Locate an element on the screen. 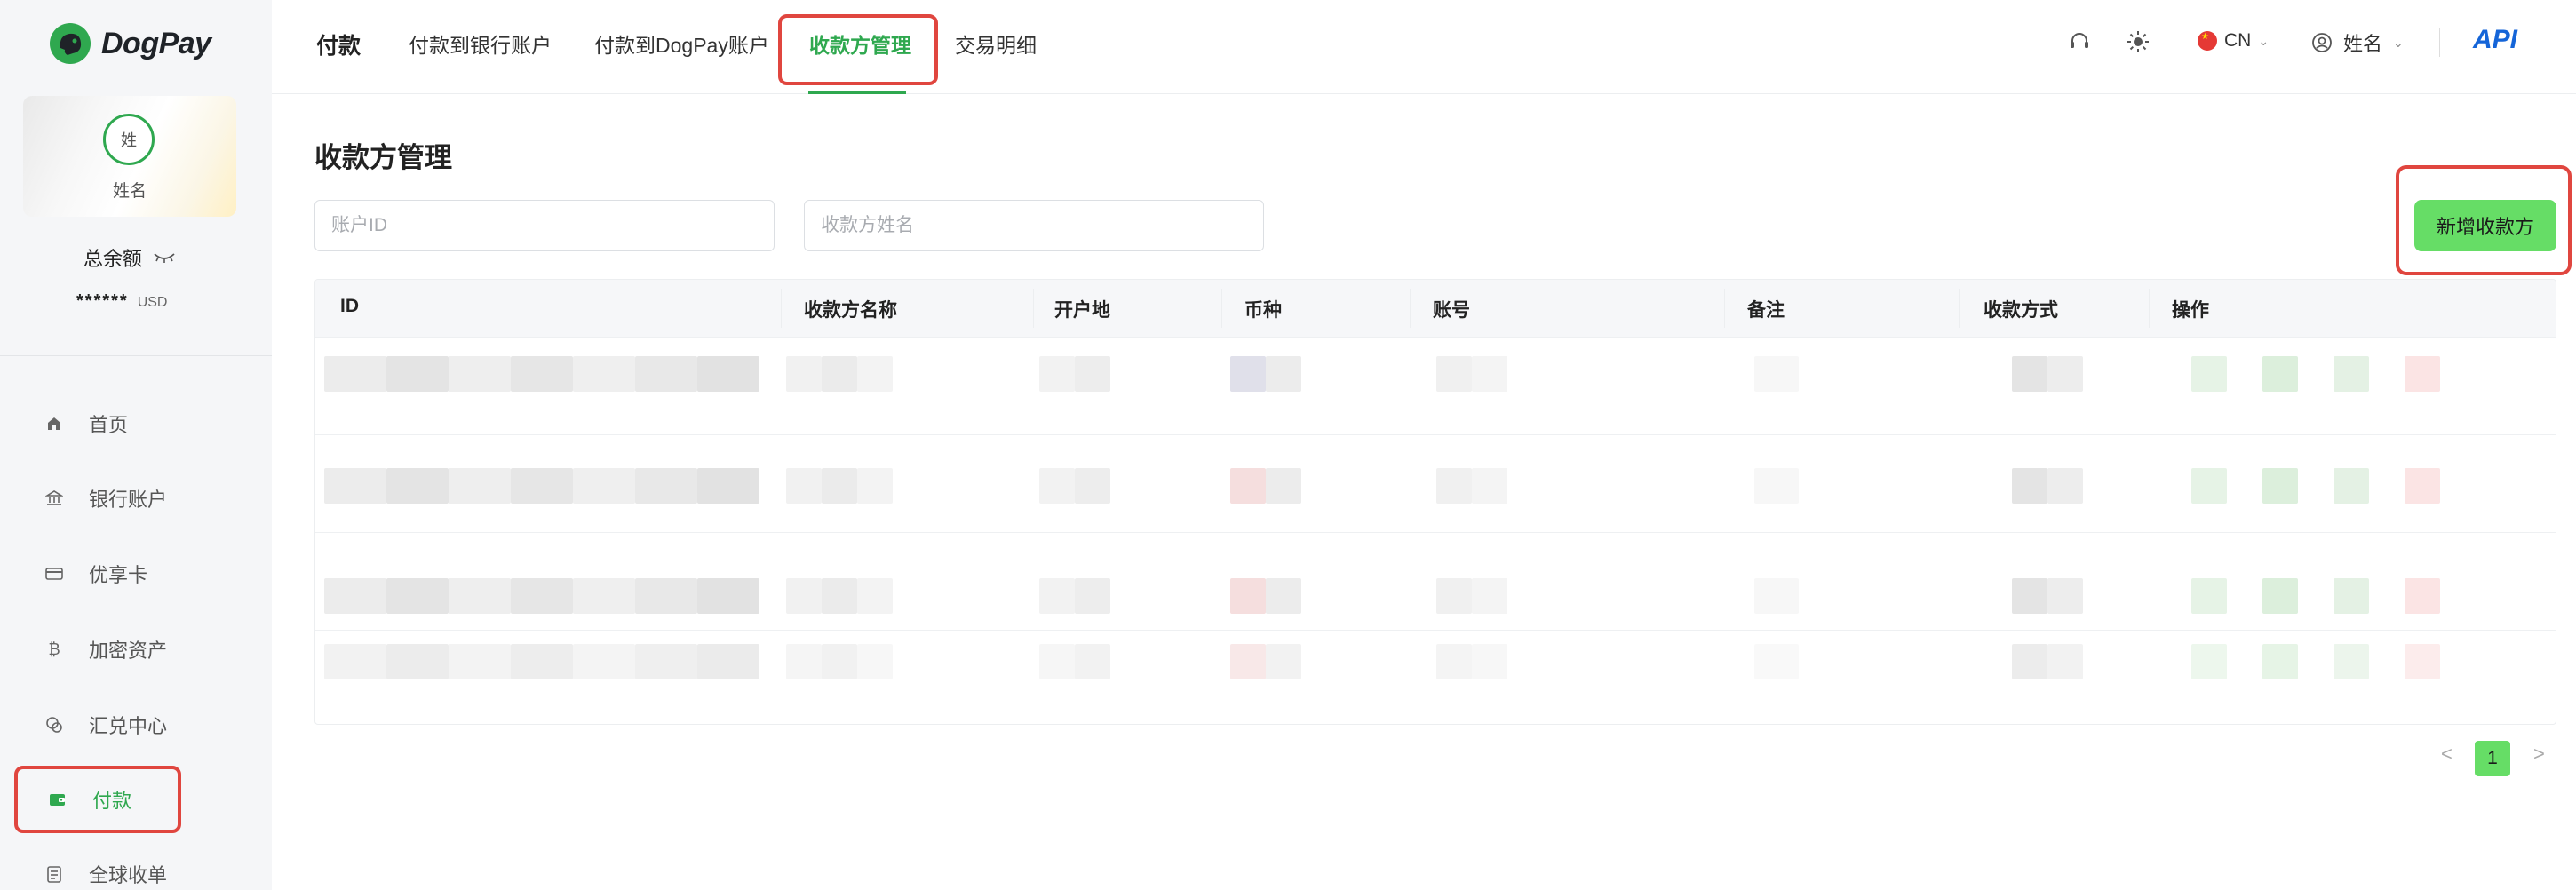 This screenshot has width=2576, height=890. avatar: 姓 is located at coordinates (129, 139).